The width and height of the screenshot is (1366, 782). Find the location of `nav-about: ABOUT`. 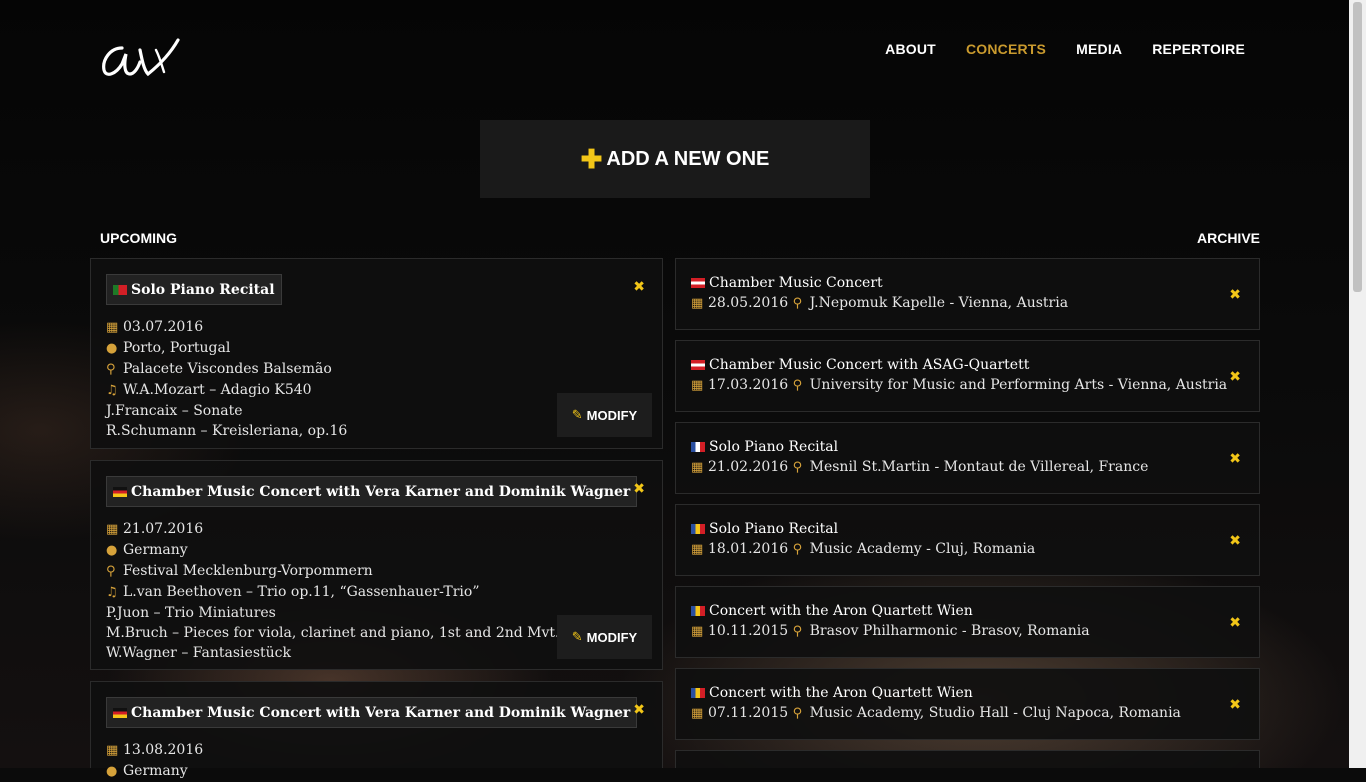

nav-about: ABOUT is located at coordinates (910, 49).